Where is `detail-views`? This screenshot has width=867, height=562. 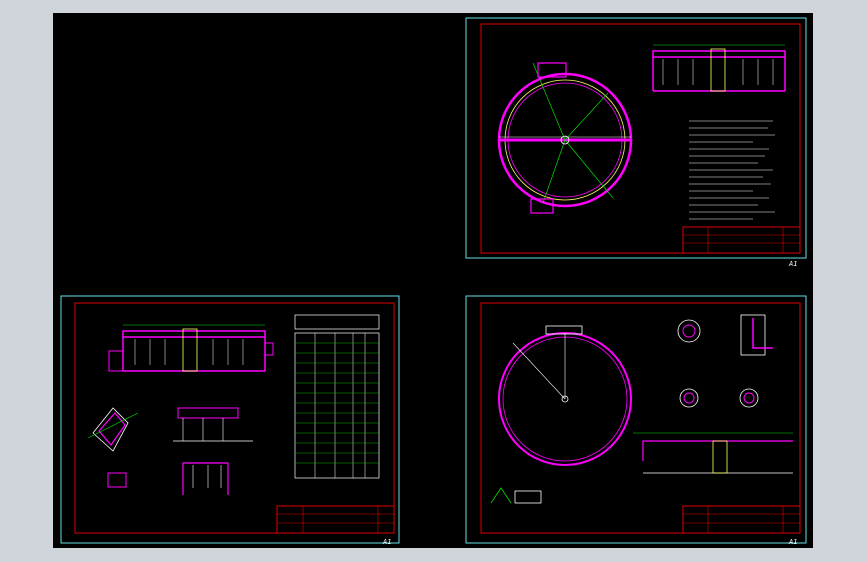 detail-views is located at coordinates (170, 451).